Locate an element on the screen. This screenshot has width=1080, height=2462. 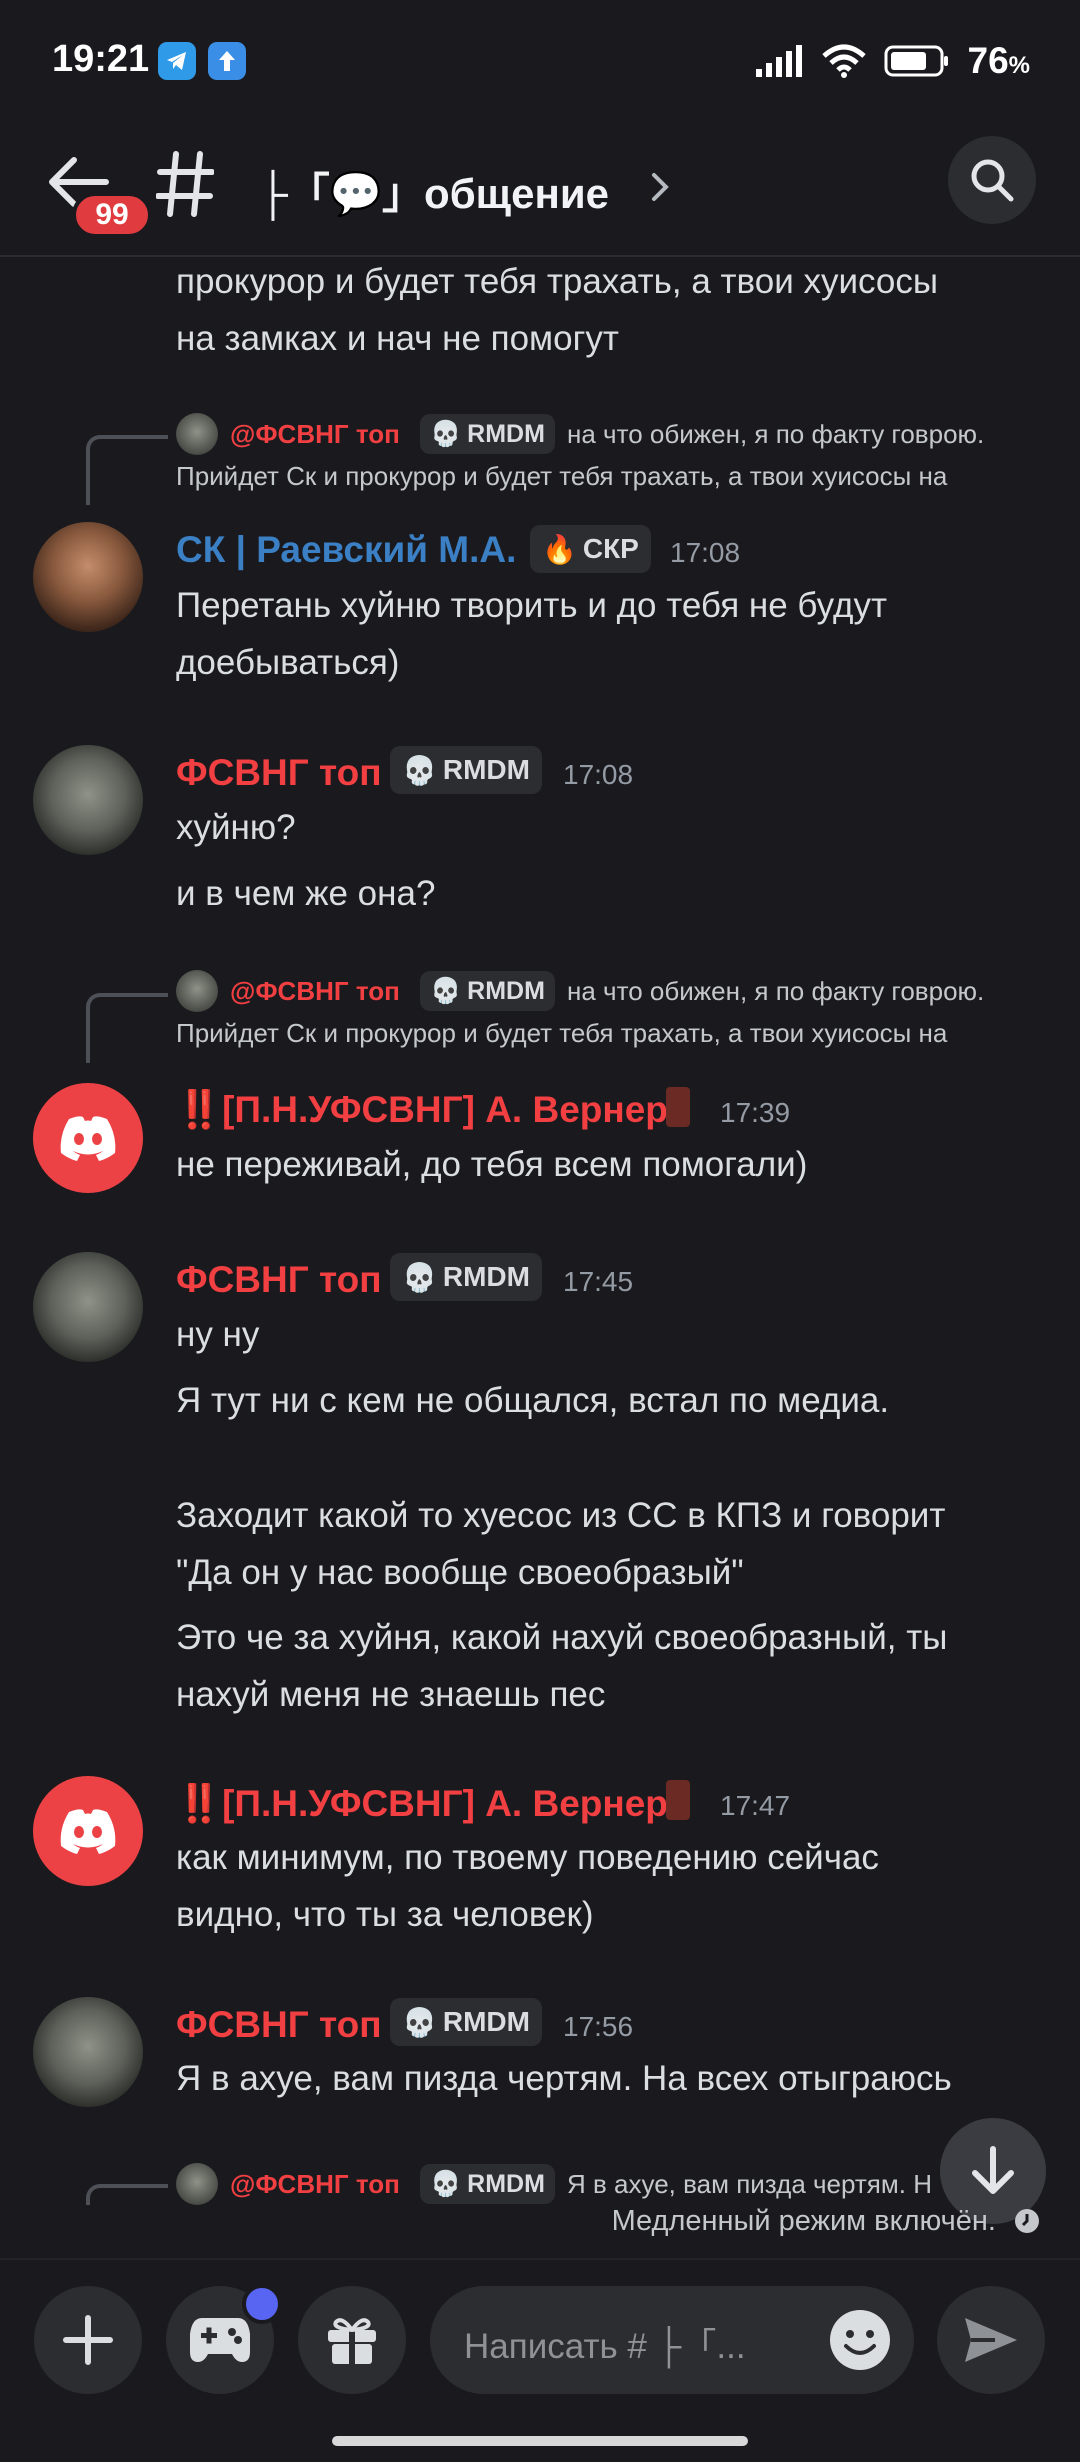
gamepad-icon is located at coordinates (220, 2340).